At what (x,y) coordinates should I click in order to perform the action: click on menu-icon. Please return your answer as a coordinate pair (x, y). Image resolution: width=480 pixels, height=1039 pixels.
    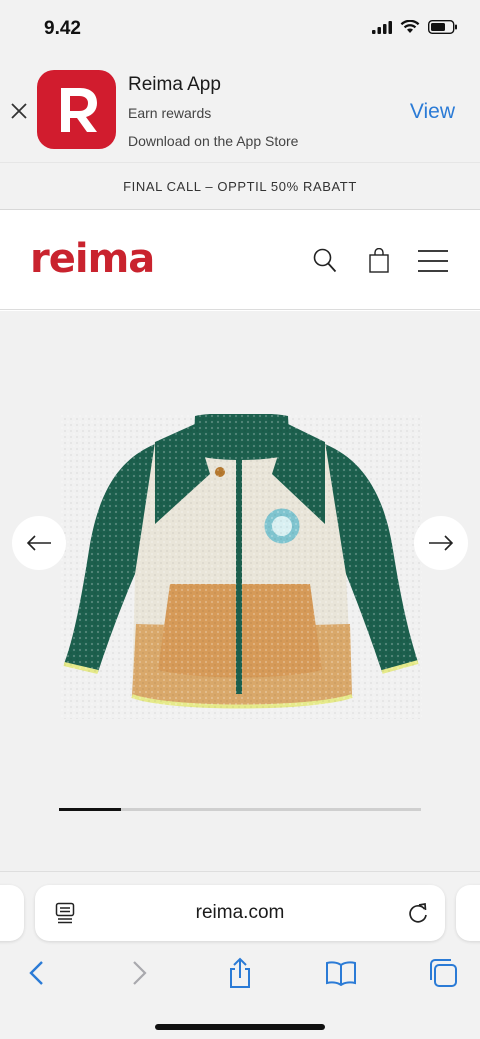
    Looking at the image, I should click on (433, 261).